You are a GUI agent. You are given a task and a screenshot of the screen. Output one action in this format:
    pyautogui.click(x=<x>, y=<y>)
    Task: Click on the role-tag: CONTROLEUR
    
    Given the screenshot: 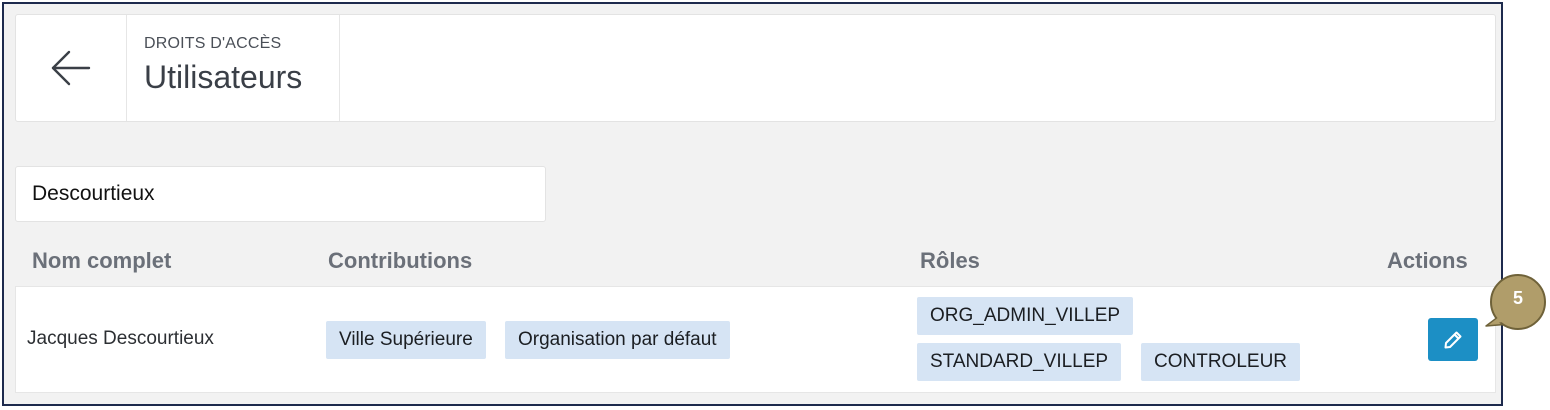 What is the action you would take?
    pyautogui.click(x=1221, y=362)
    